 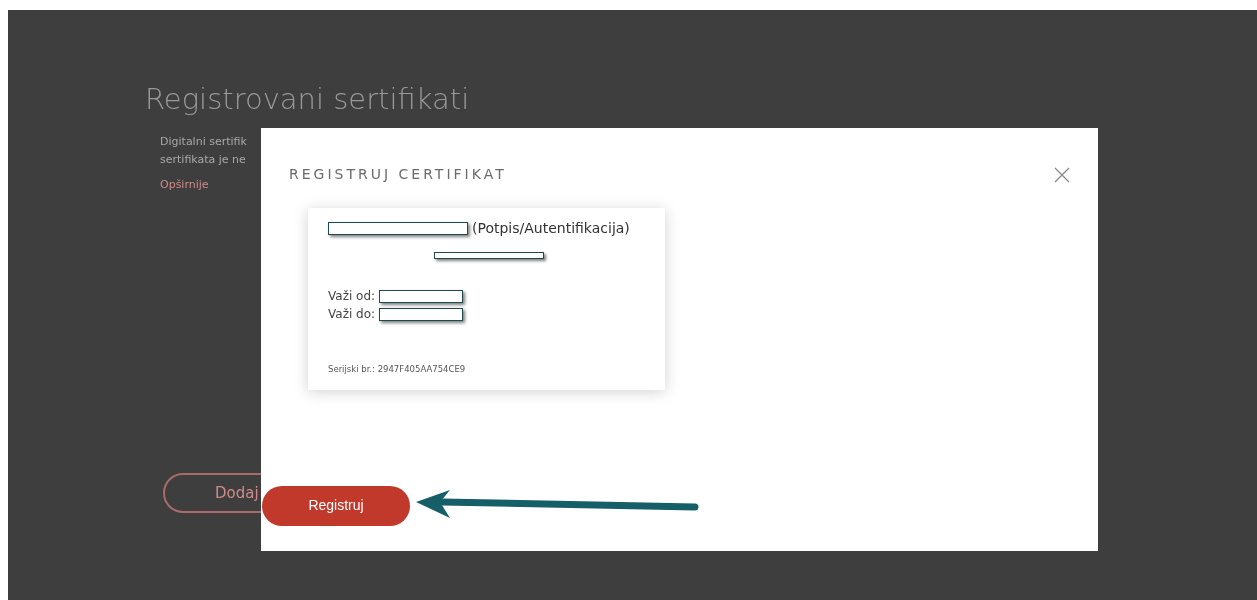 I want to click on valid-to-label: Važi do:, so click(x=352, y=314).